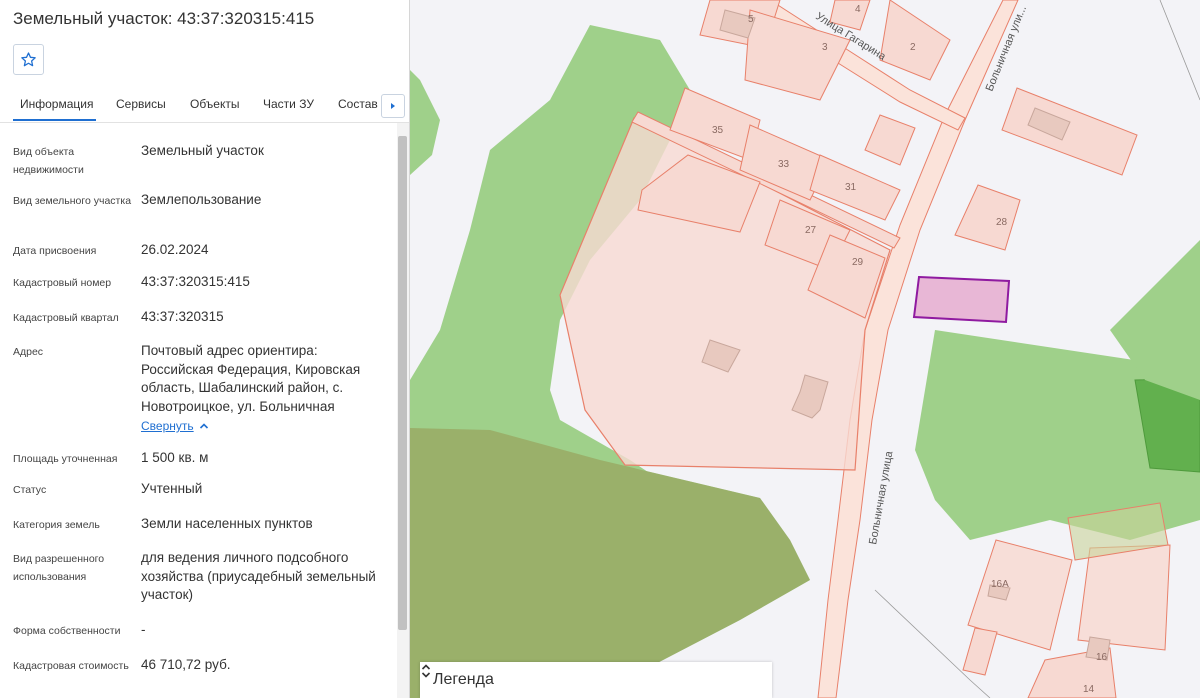 The image size is (1200, 698). Describe the element at coordinates (65, 459) in the screenshot. I see `field-label-area: Площадь уточненная` at that location.